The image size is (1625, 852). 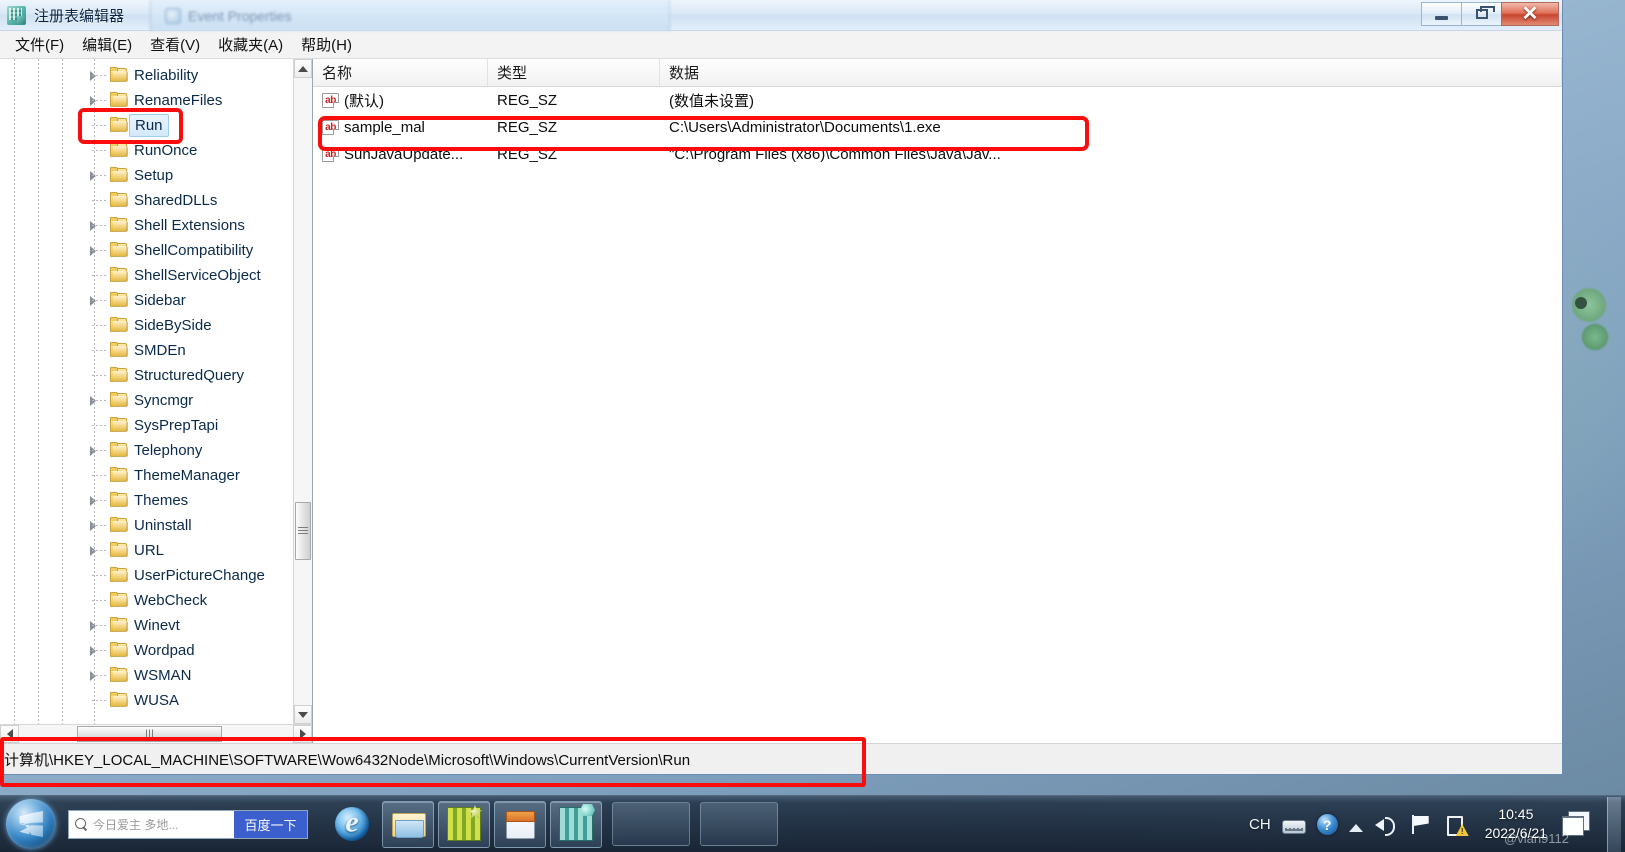 What do you see at coordinates (146, 700) in the screenshot?
I see `tree-item-wusa: WUSA` at bounding box center [146, 700].